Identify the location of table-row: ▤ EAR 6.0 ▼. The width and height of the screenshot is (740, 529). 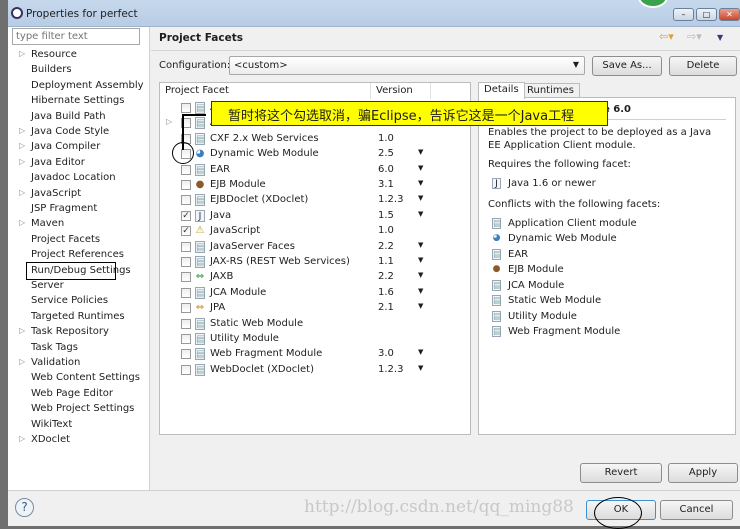
(315, 170).